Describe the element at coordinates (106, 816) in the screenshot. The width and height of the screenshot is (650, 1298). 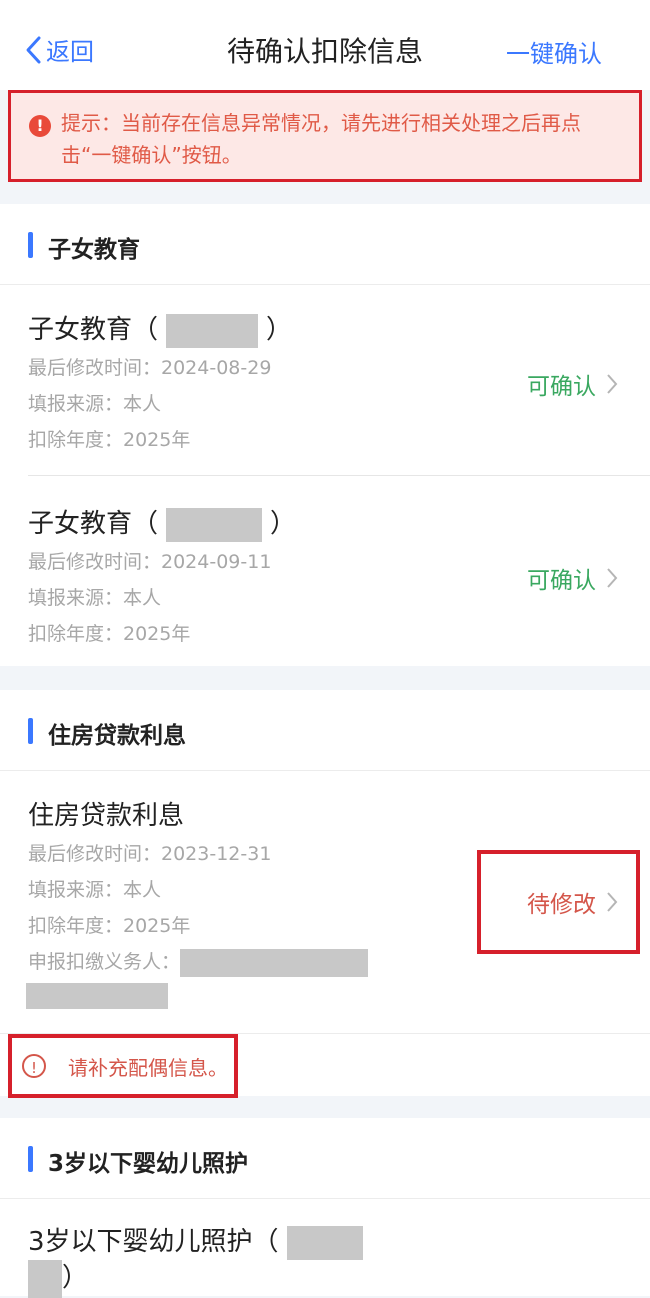
I see `item-name: 住房贷款利息` at that location.